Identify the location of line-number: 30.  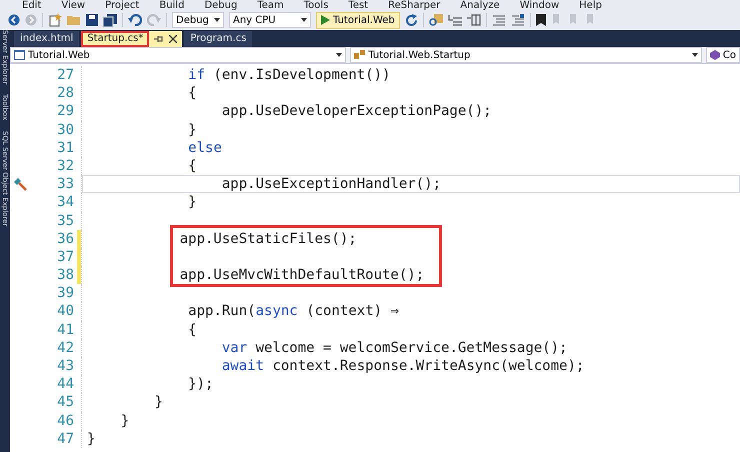
(65, 129).